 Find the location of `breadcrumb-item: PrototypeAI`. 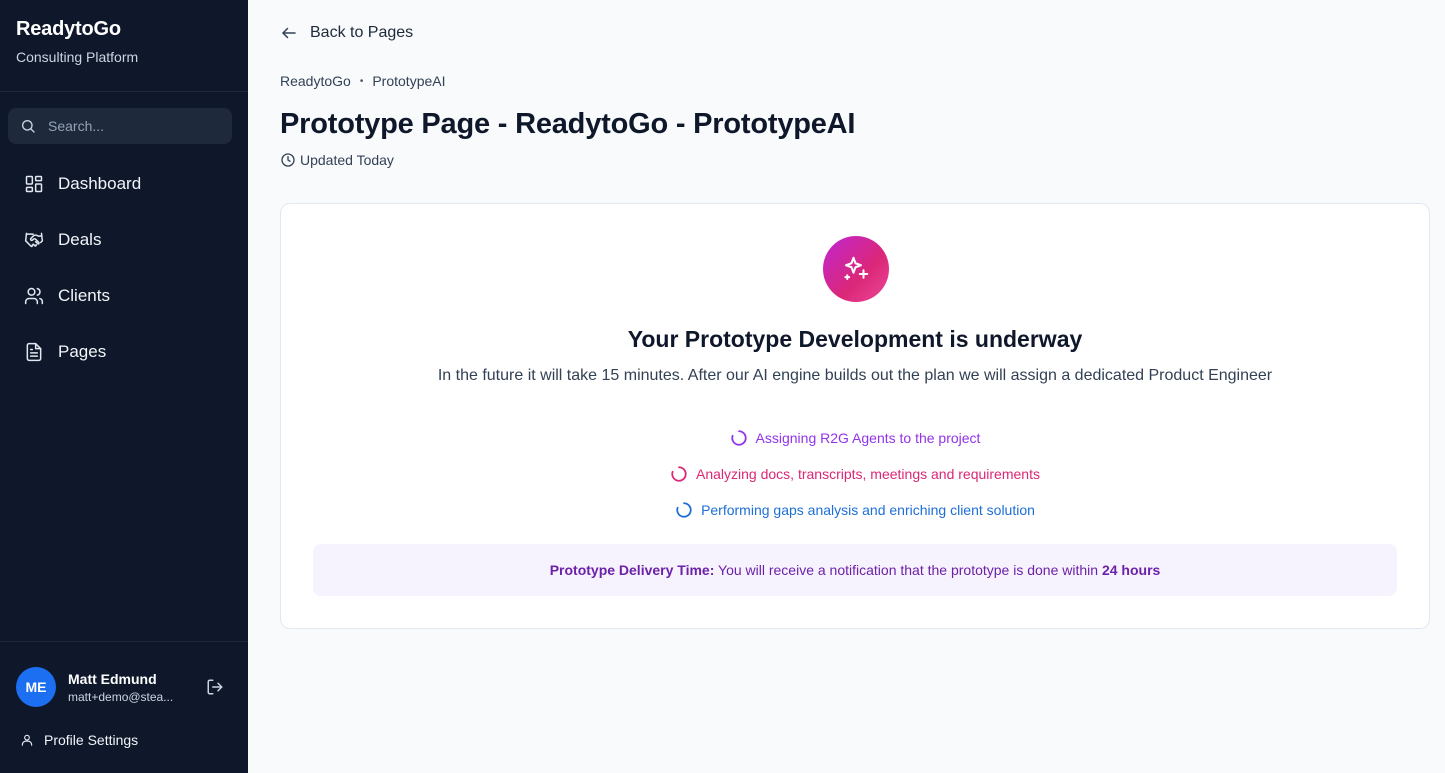

breadcrumb-item: PrototypeAI is located at coordinates (408, 81).